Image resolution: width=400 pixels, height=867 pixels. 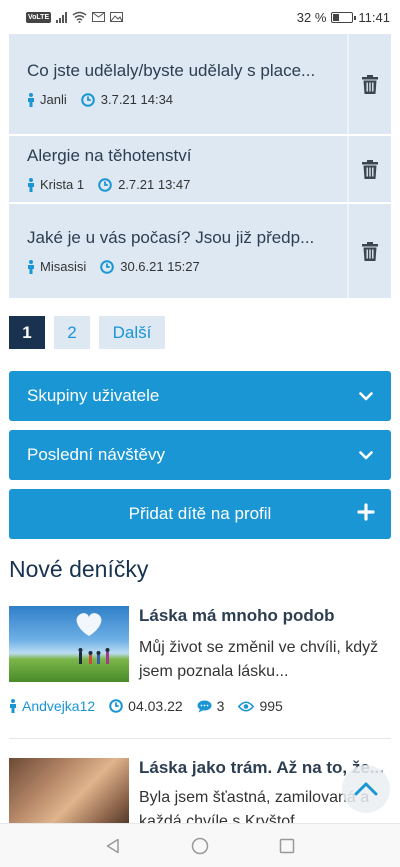 What do you see at coordinates (39, 17) in the screenshot?
I see `volte-badge: VoLTE` at bounding box center [39, 17].